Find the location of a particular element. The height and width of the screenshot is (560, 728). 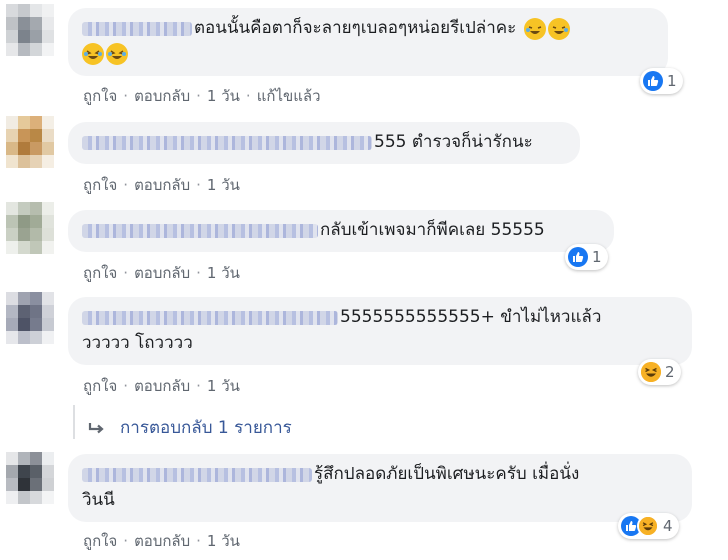

comment-text-line2: ววววว โถวววว is located at coordinates (137, 342).